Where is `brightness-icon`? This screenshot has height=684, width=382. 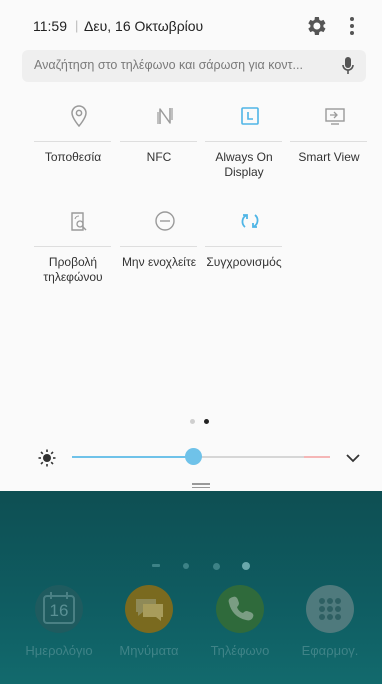
brightness-icon is located at coordinates (47, 458).